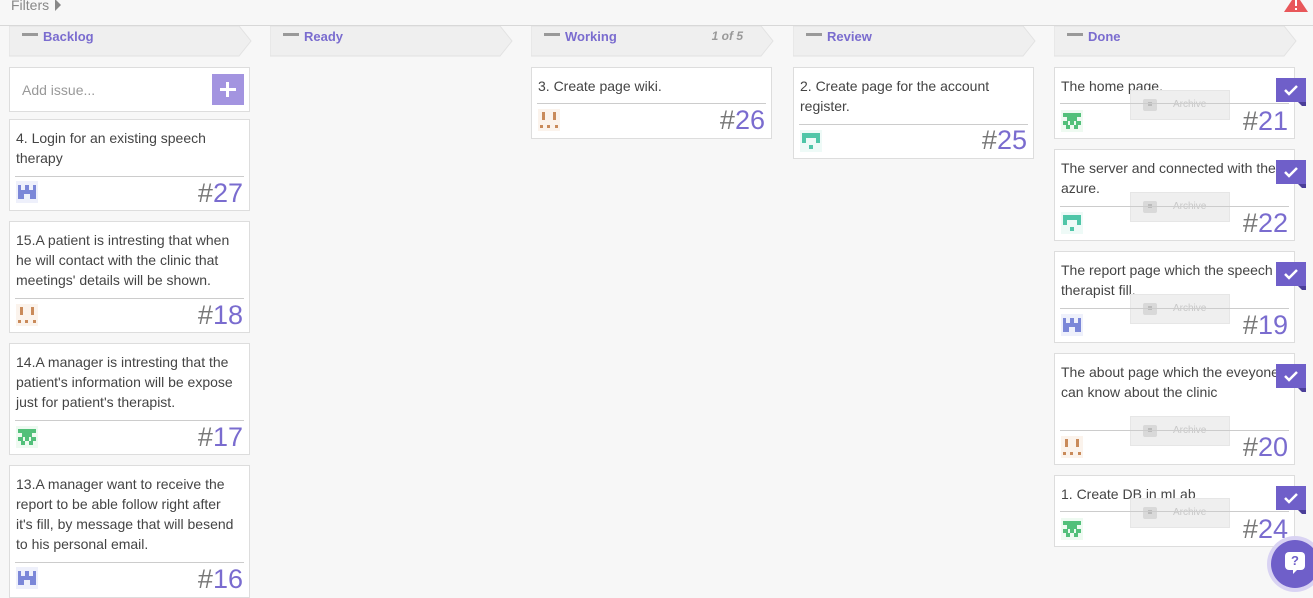 The height and width of the screenshot is (598, 1313). I want to click on column-header: Backlog, so click(130, 41).